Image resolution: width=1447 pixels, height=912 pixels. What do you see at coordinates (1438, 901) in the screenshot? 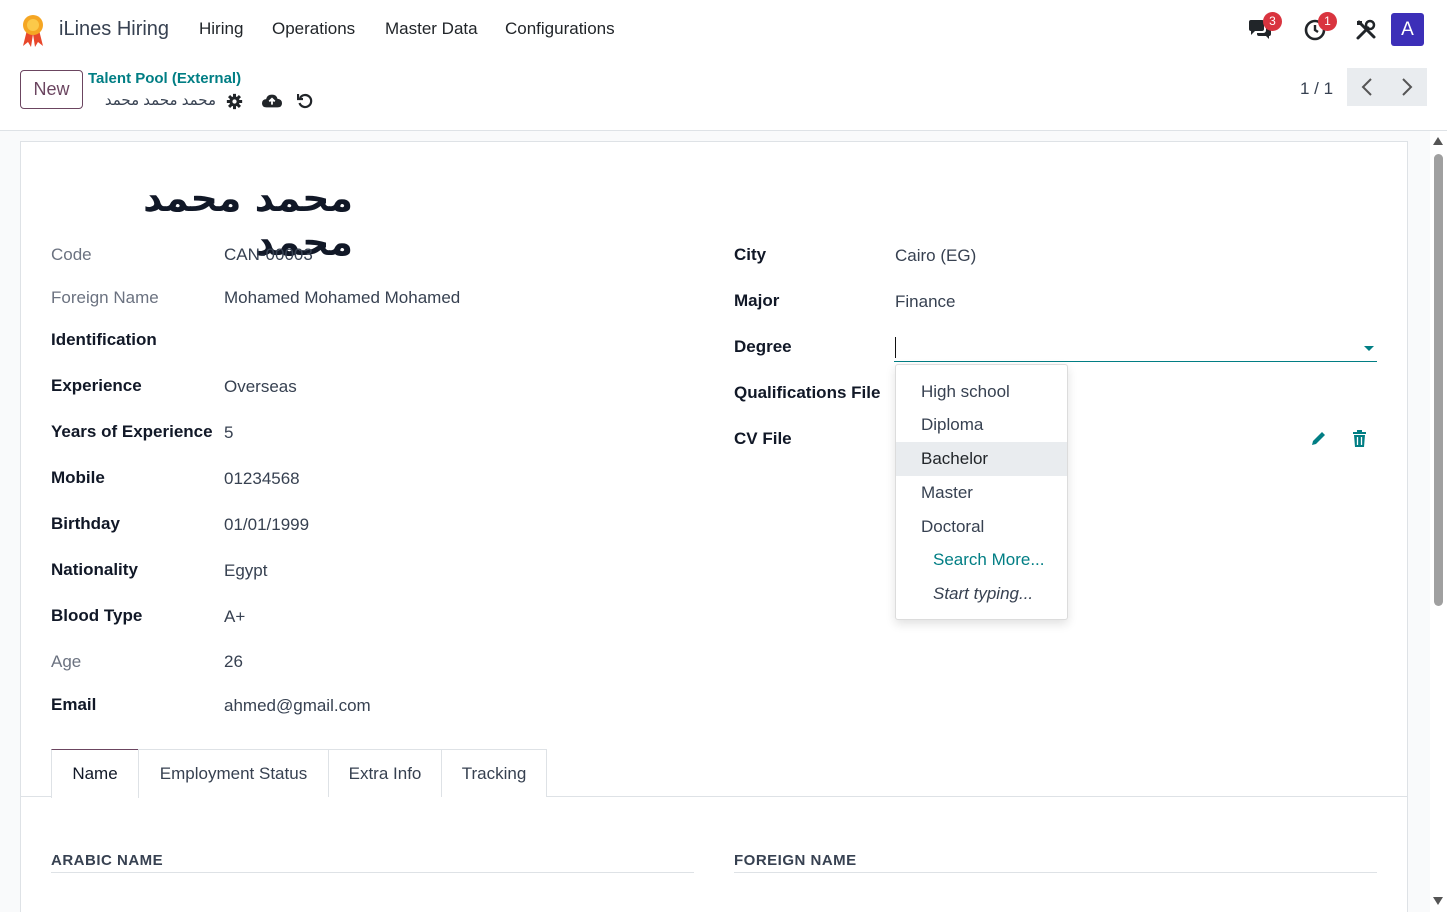
I see `scroll-down-arrow` at bounding box center [1438, 901].